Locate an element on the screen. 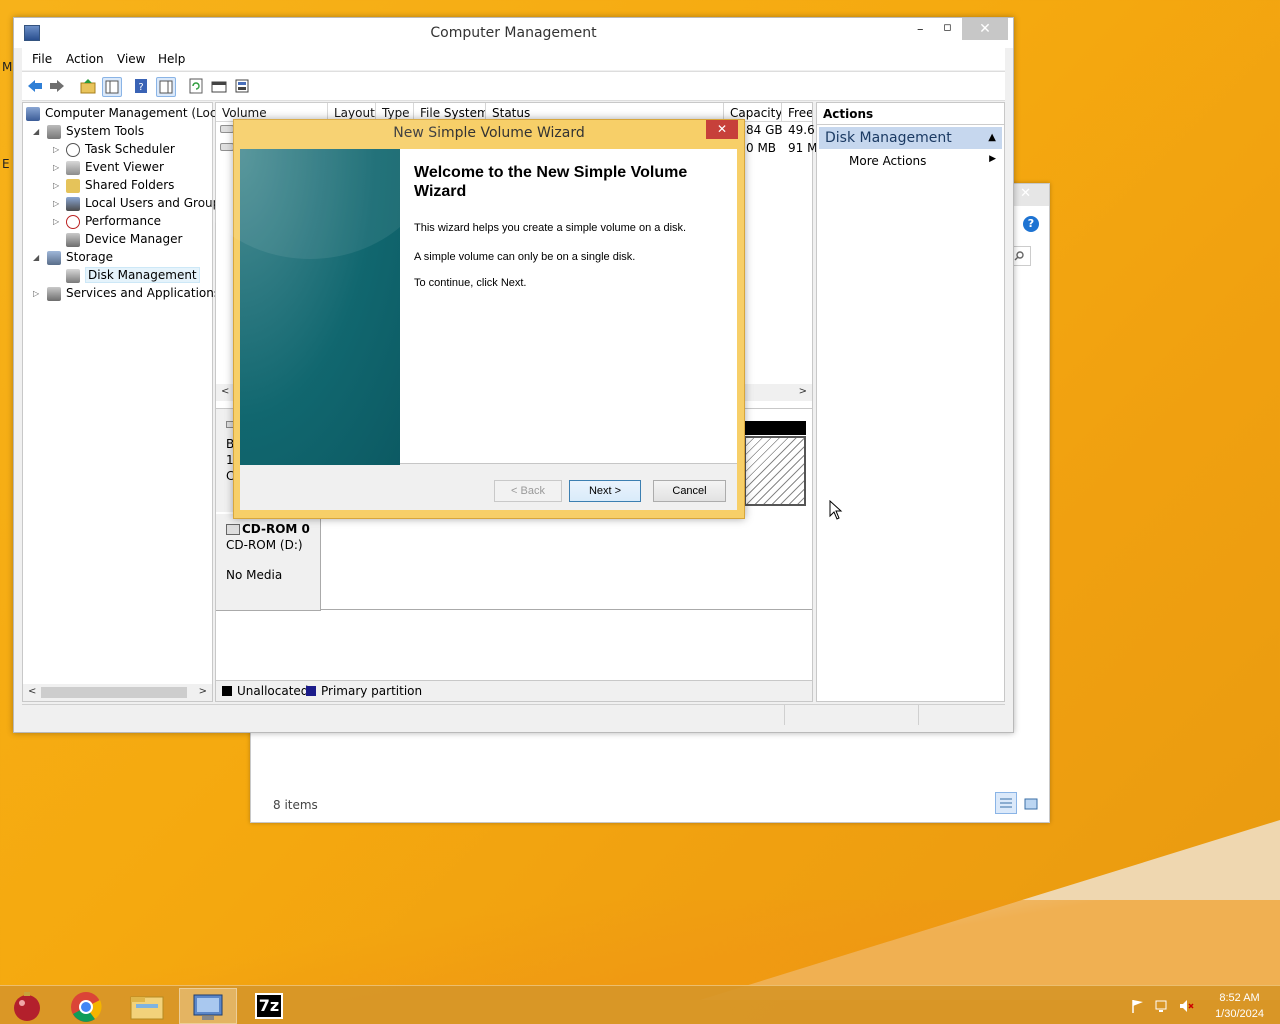  tree-node-task-scheduler: Task Scheduler is located at coordinates (120, 149).